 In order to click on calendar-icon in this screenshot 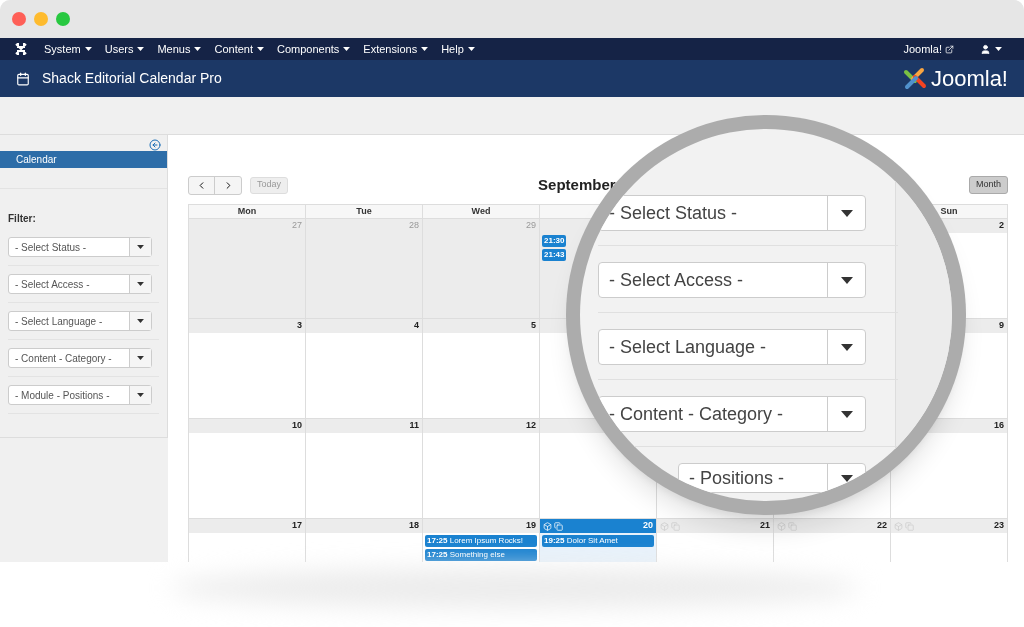, I will do `click(23, 78)`.